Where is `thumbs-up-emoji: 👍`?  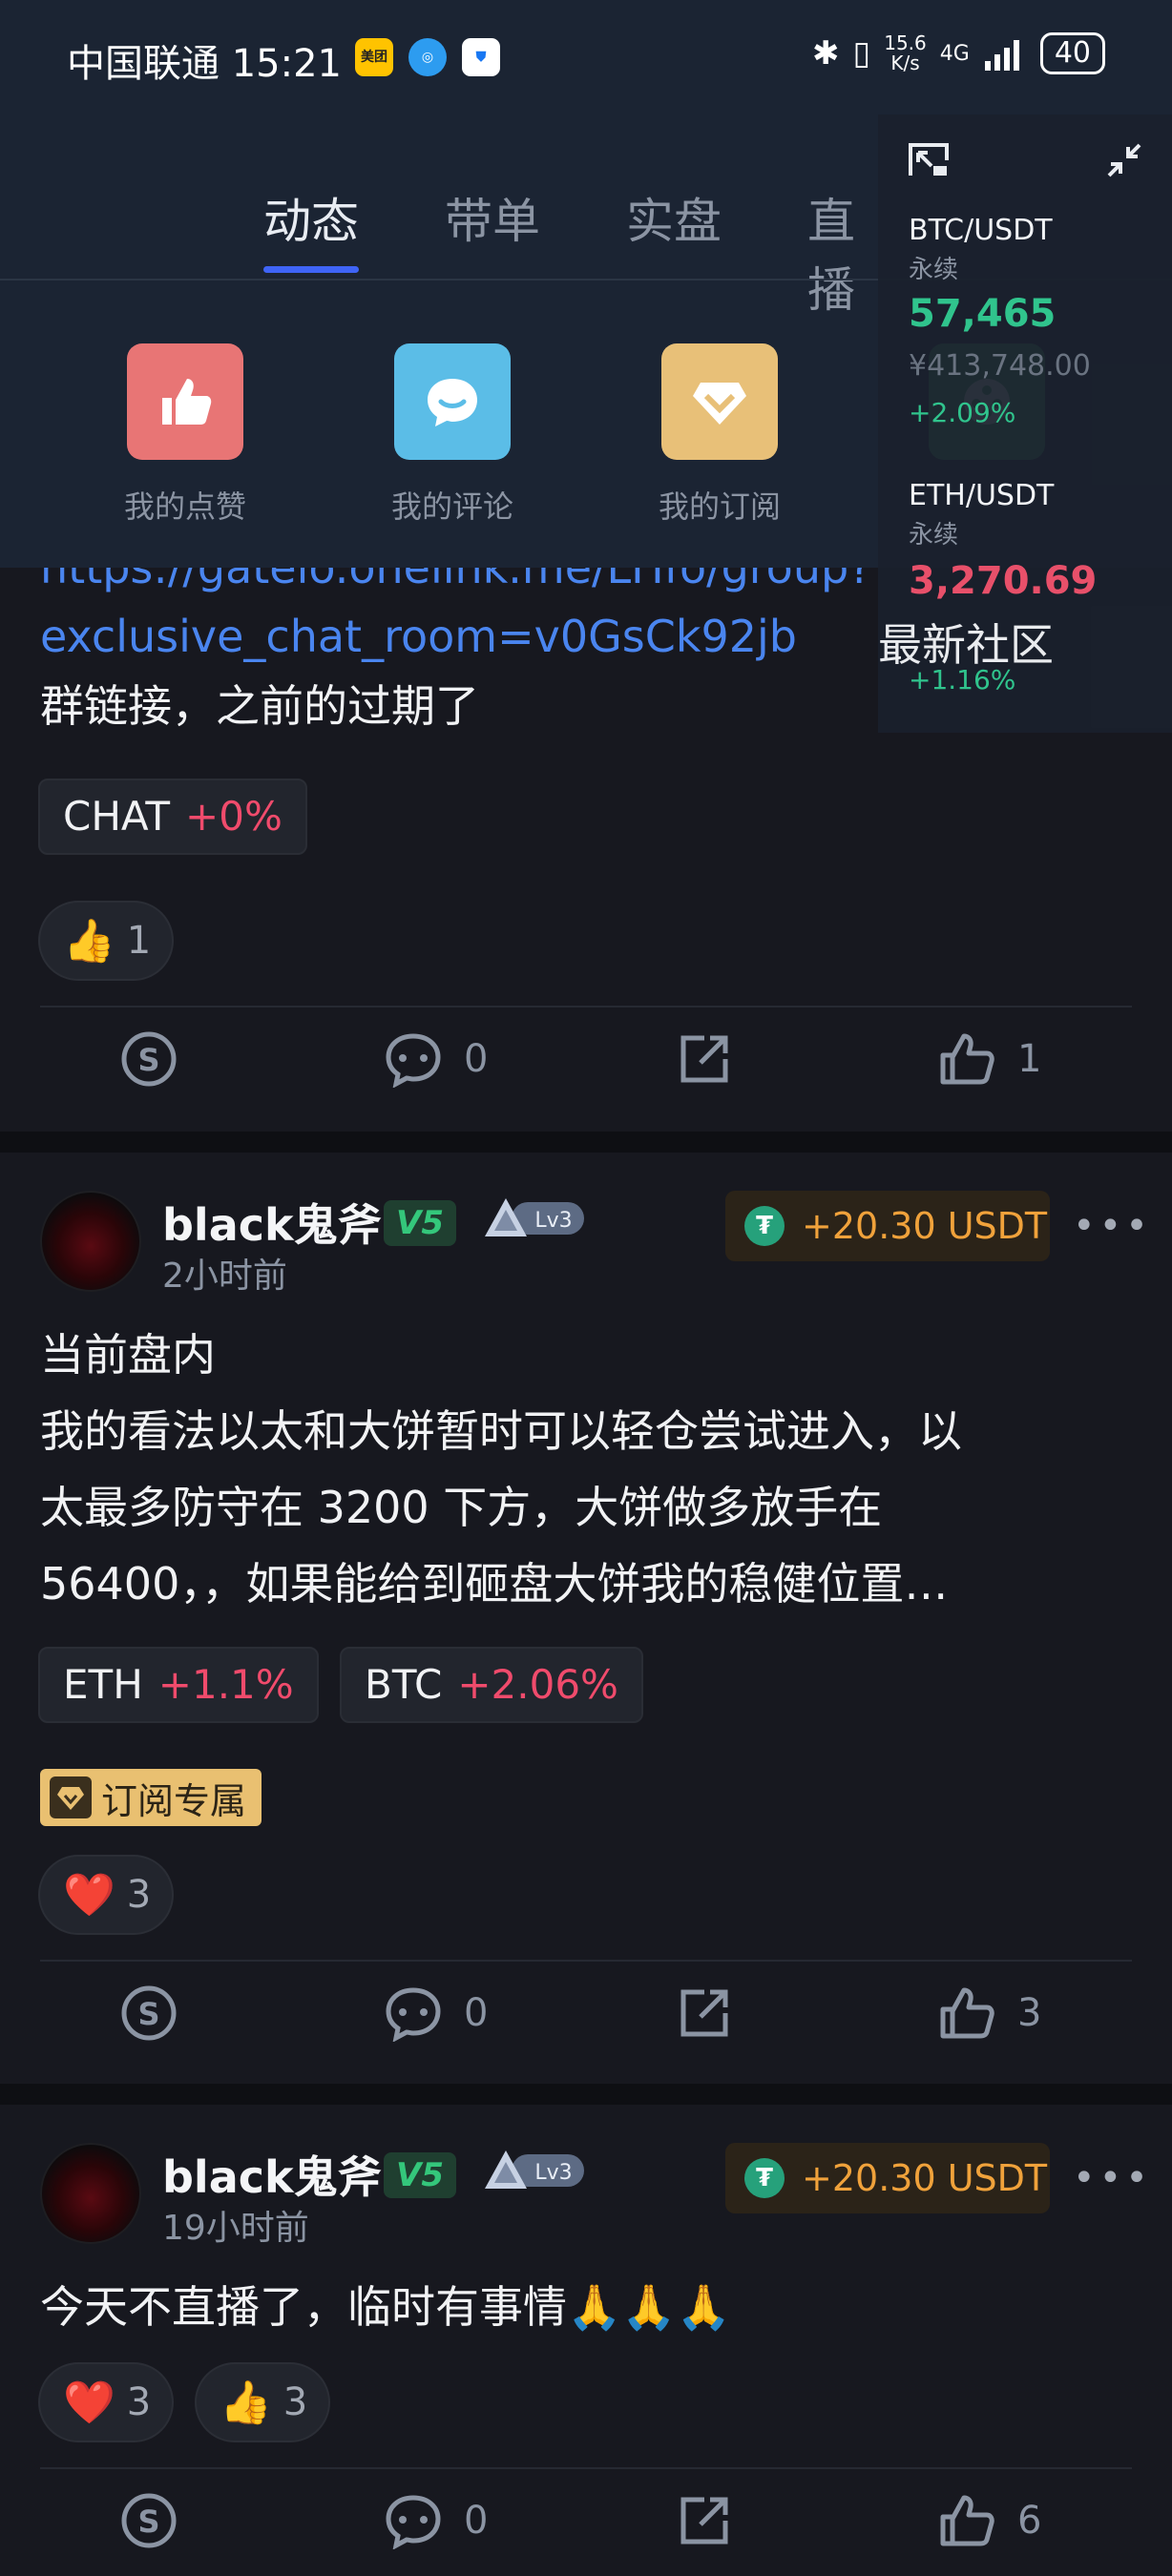 thumbs-up-emoji: 👍 is located at coordinates (246, 2403).